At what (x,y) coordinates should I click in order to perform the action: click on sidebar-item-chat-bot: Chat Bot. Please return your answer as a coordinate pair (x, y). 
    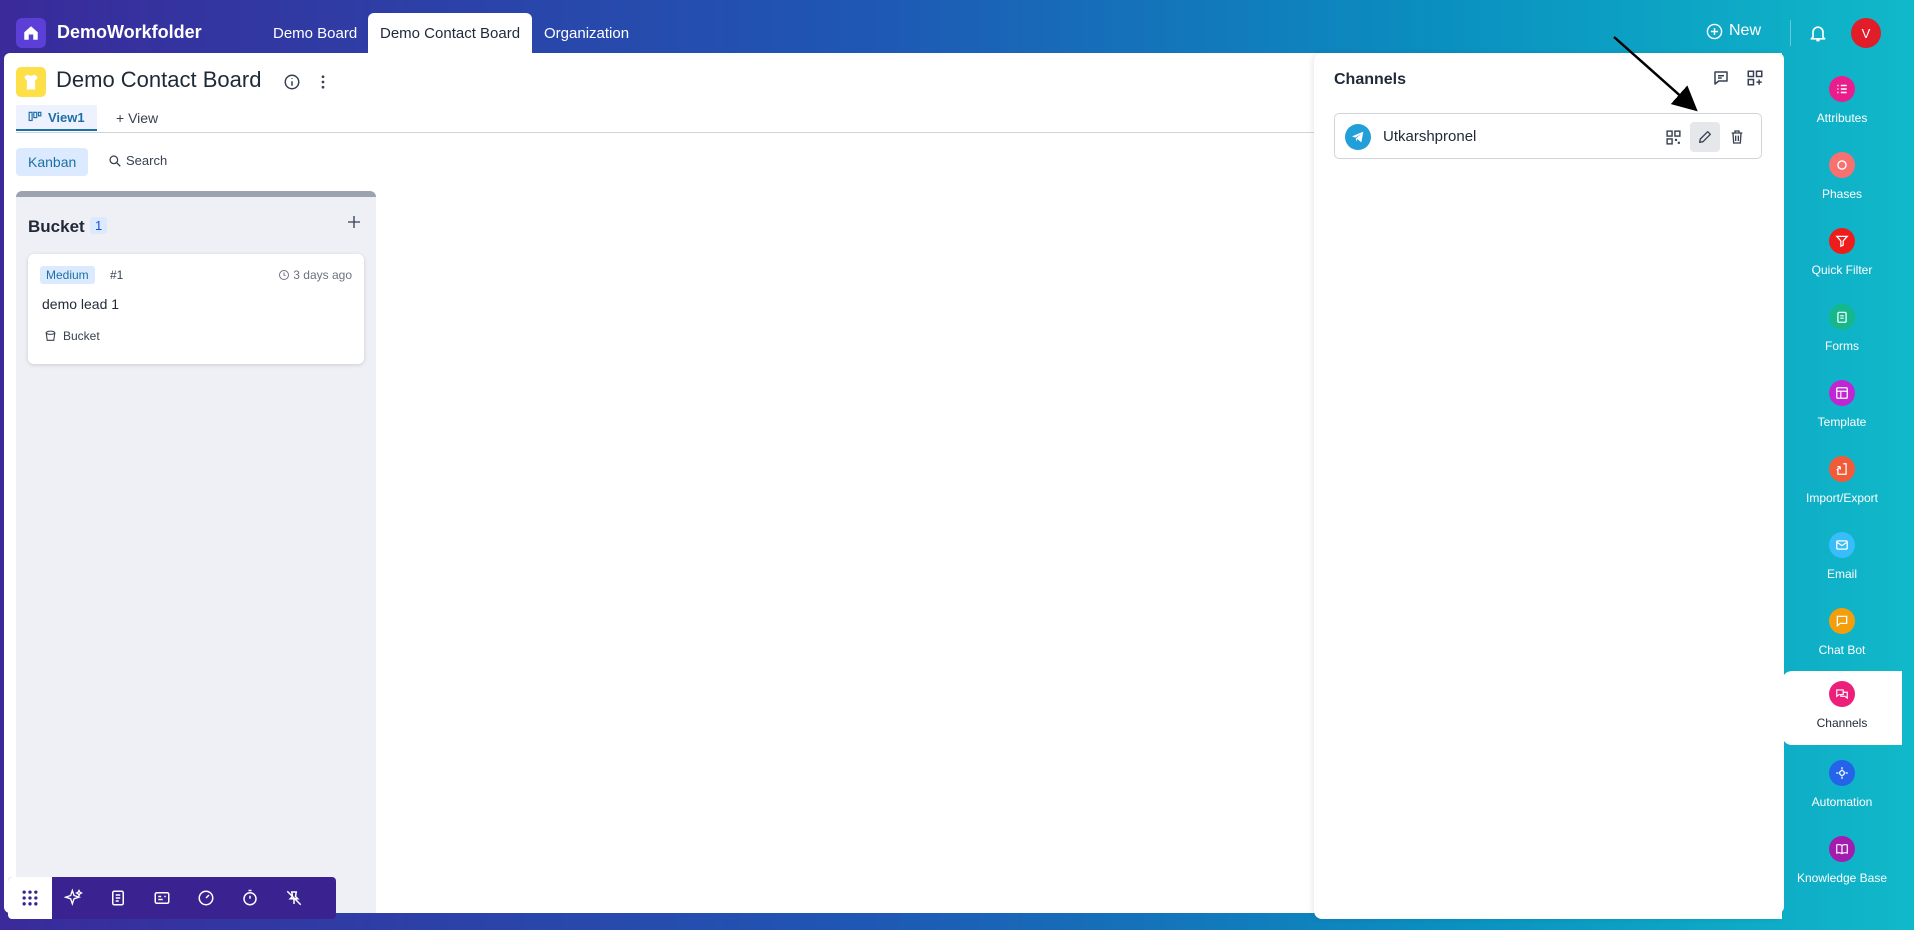
    Looking at the image, I should click on (1842, 634).